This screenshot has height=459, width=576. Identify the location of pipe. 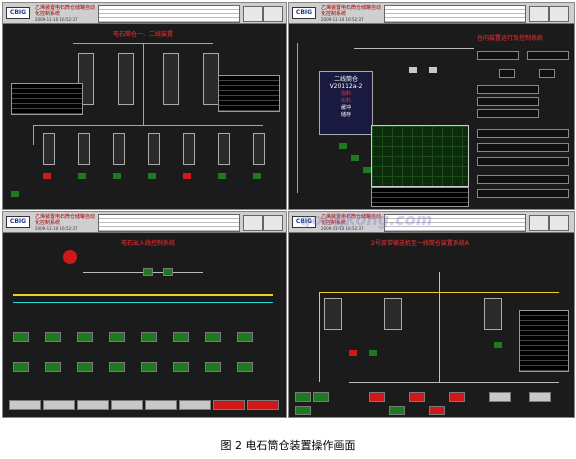
(414, 48).